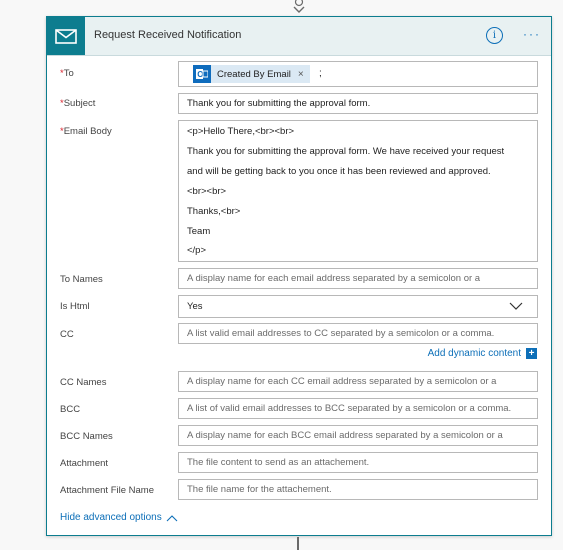 Image resolution: width=563 pixels, height=550 pixels. Describe the element at coordinates (494, 35) in the screenshot. I see `info-icon: i` at that location.